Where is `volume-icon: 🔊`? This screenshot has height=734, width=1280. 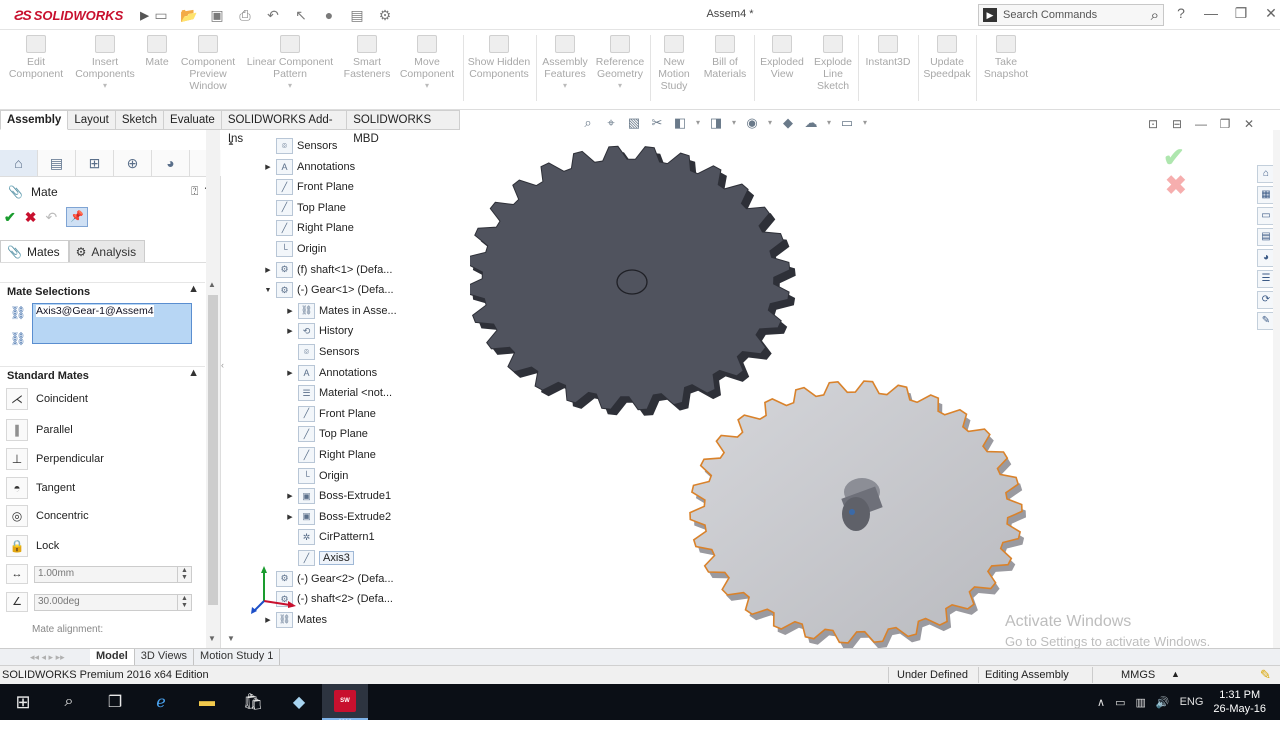
volume-icon: 🔊 is located at coordinates (1163, 702).